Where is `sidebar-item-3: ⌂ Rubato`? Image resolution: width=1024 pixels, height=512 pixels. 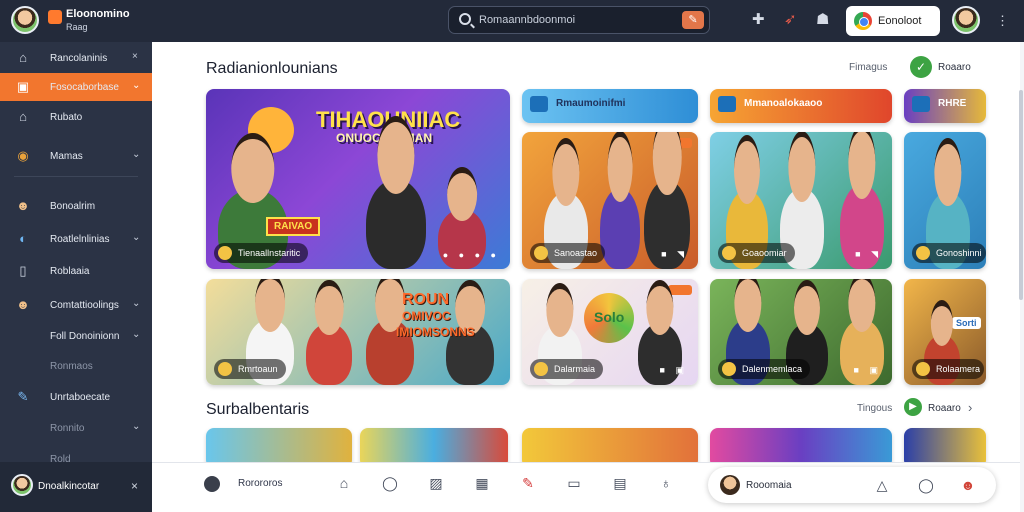
sidebar-item-3: ⌂ Rubato is located at coordinates (76, 117).